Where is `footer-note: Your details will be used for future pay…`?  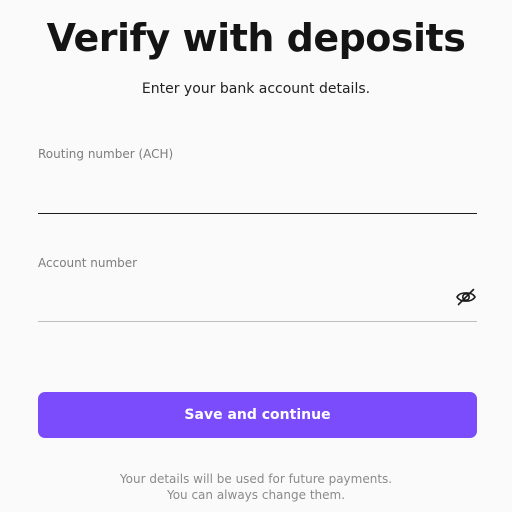
footer-note: Your details will be used for future pay… is located at coordinates (256, 487).